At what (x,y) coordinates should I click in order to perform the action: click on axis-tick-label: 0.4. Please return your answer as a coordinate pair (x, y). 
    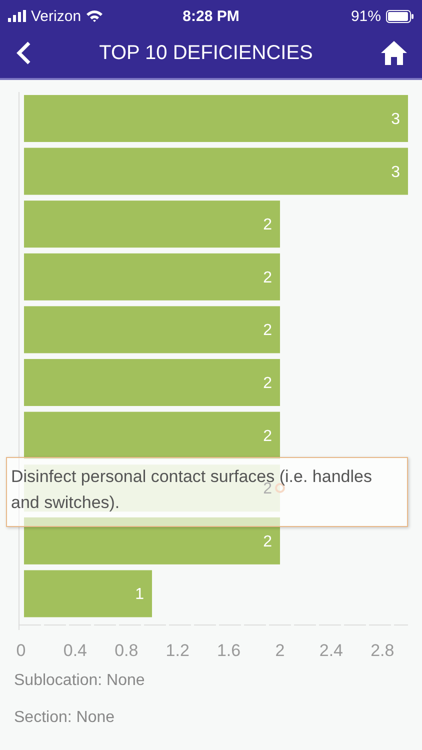
    Looking at the image, I should click on (75, 650).